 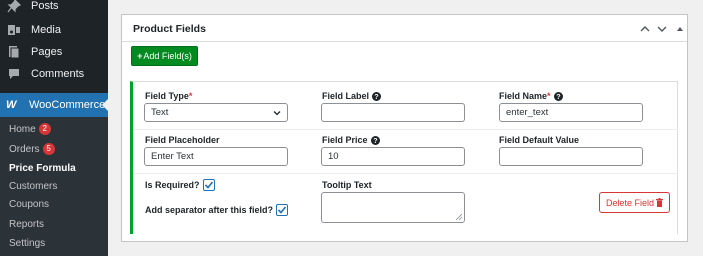 I want to click on label-text: Field Type, so click(x=167, y=96).